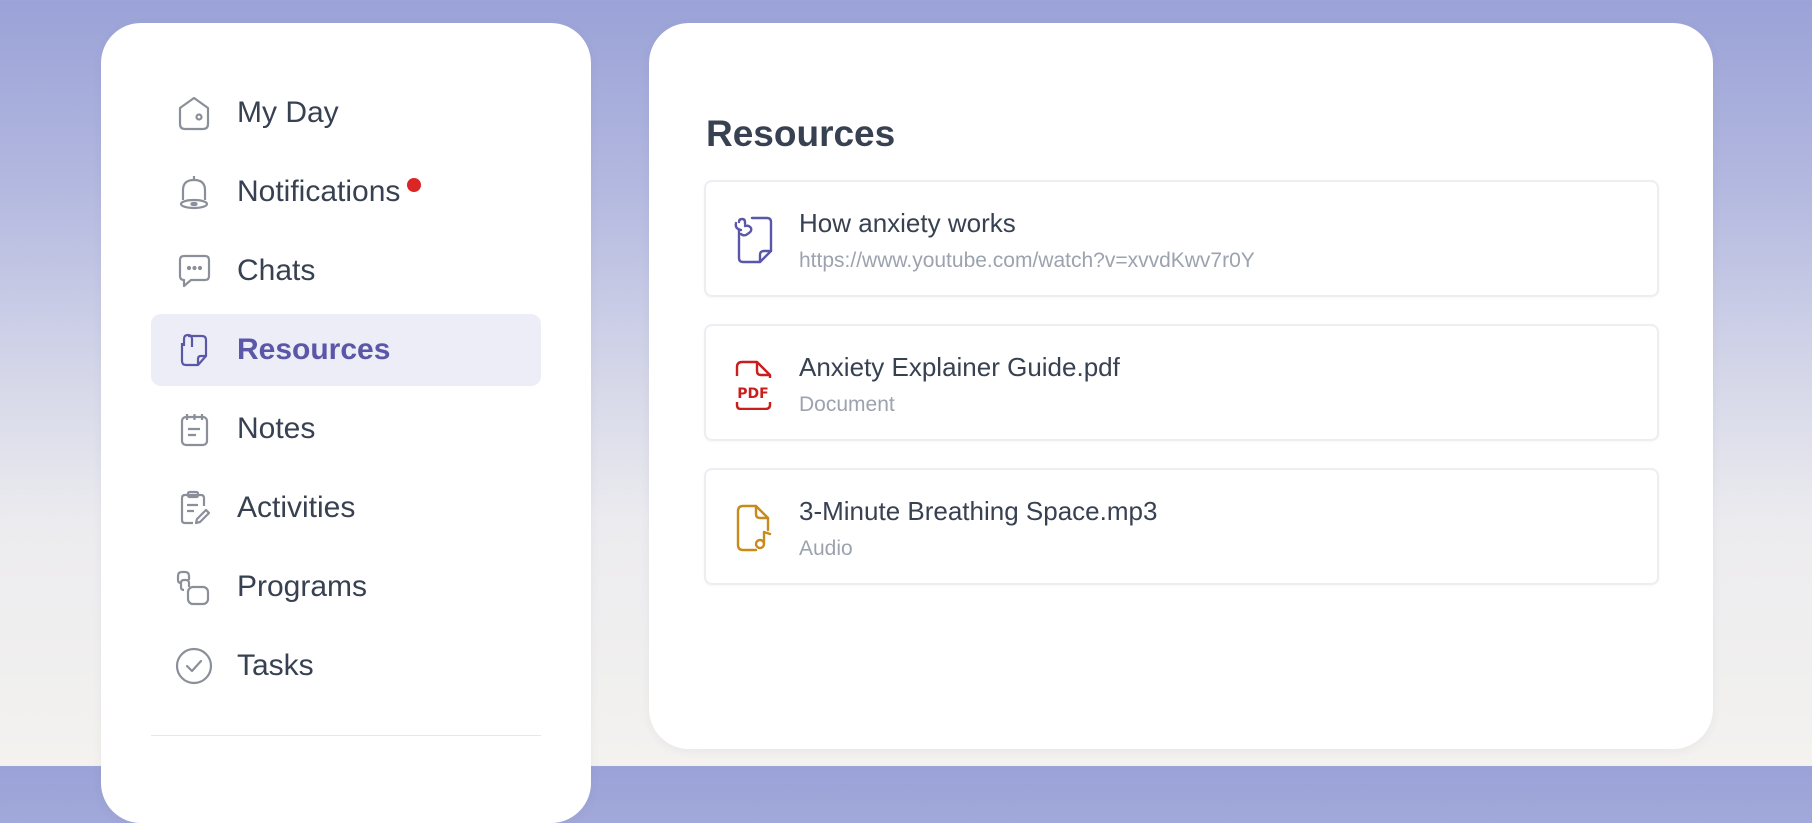 This screenshot has height=823, width=1812. What do you see at coordinates (288, 112) in the screenshot?
I see `sidebar-item-label: My Day` at bounding box center [288, 112].